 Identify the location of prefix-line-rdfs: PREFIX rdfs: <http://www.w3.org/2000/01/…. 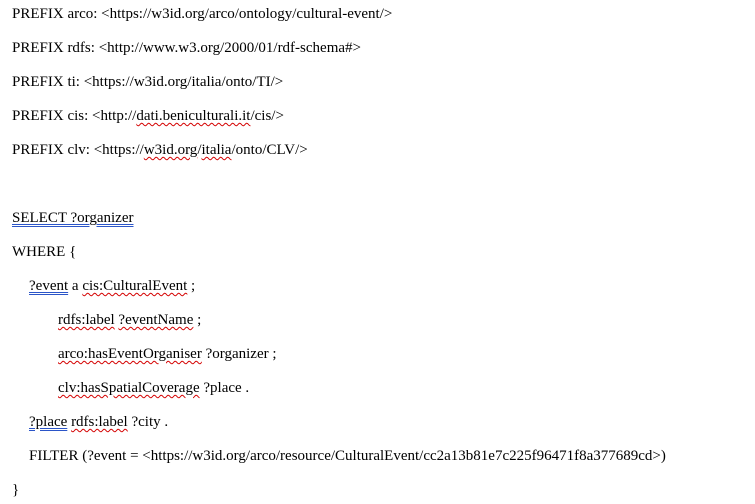
(186, 48).